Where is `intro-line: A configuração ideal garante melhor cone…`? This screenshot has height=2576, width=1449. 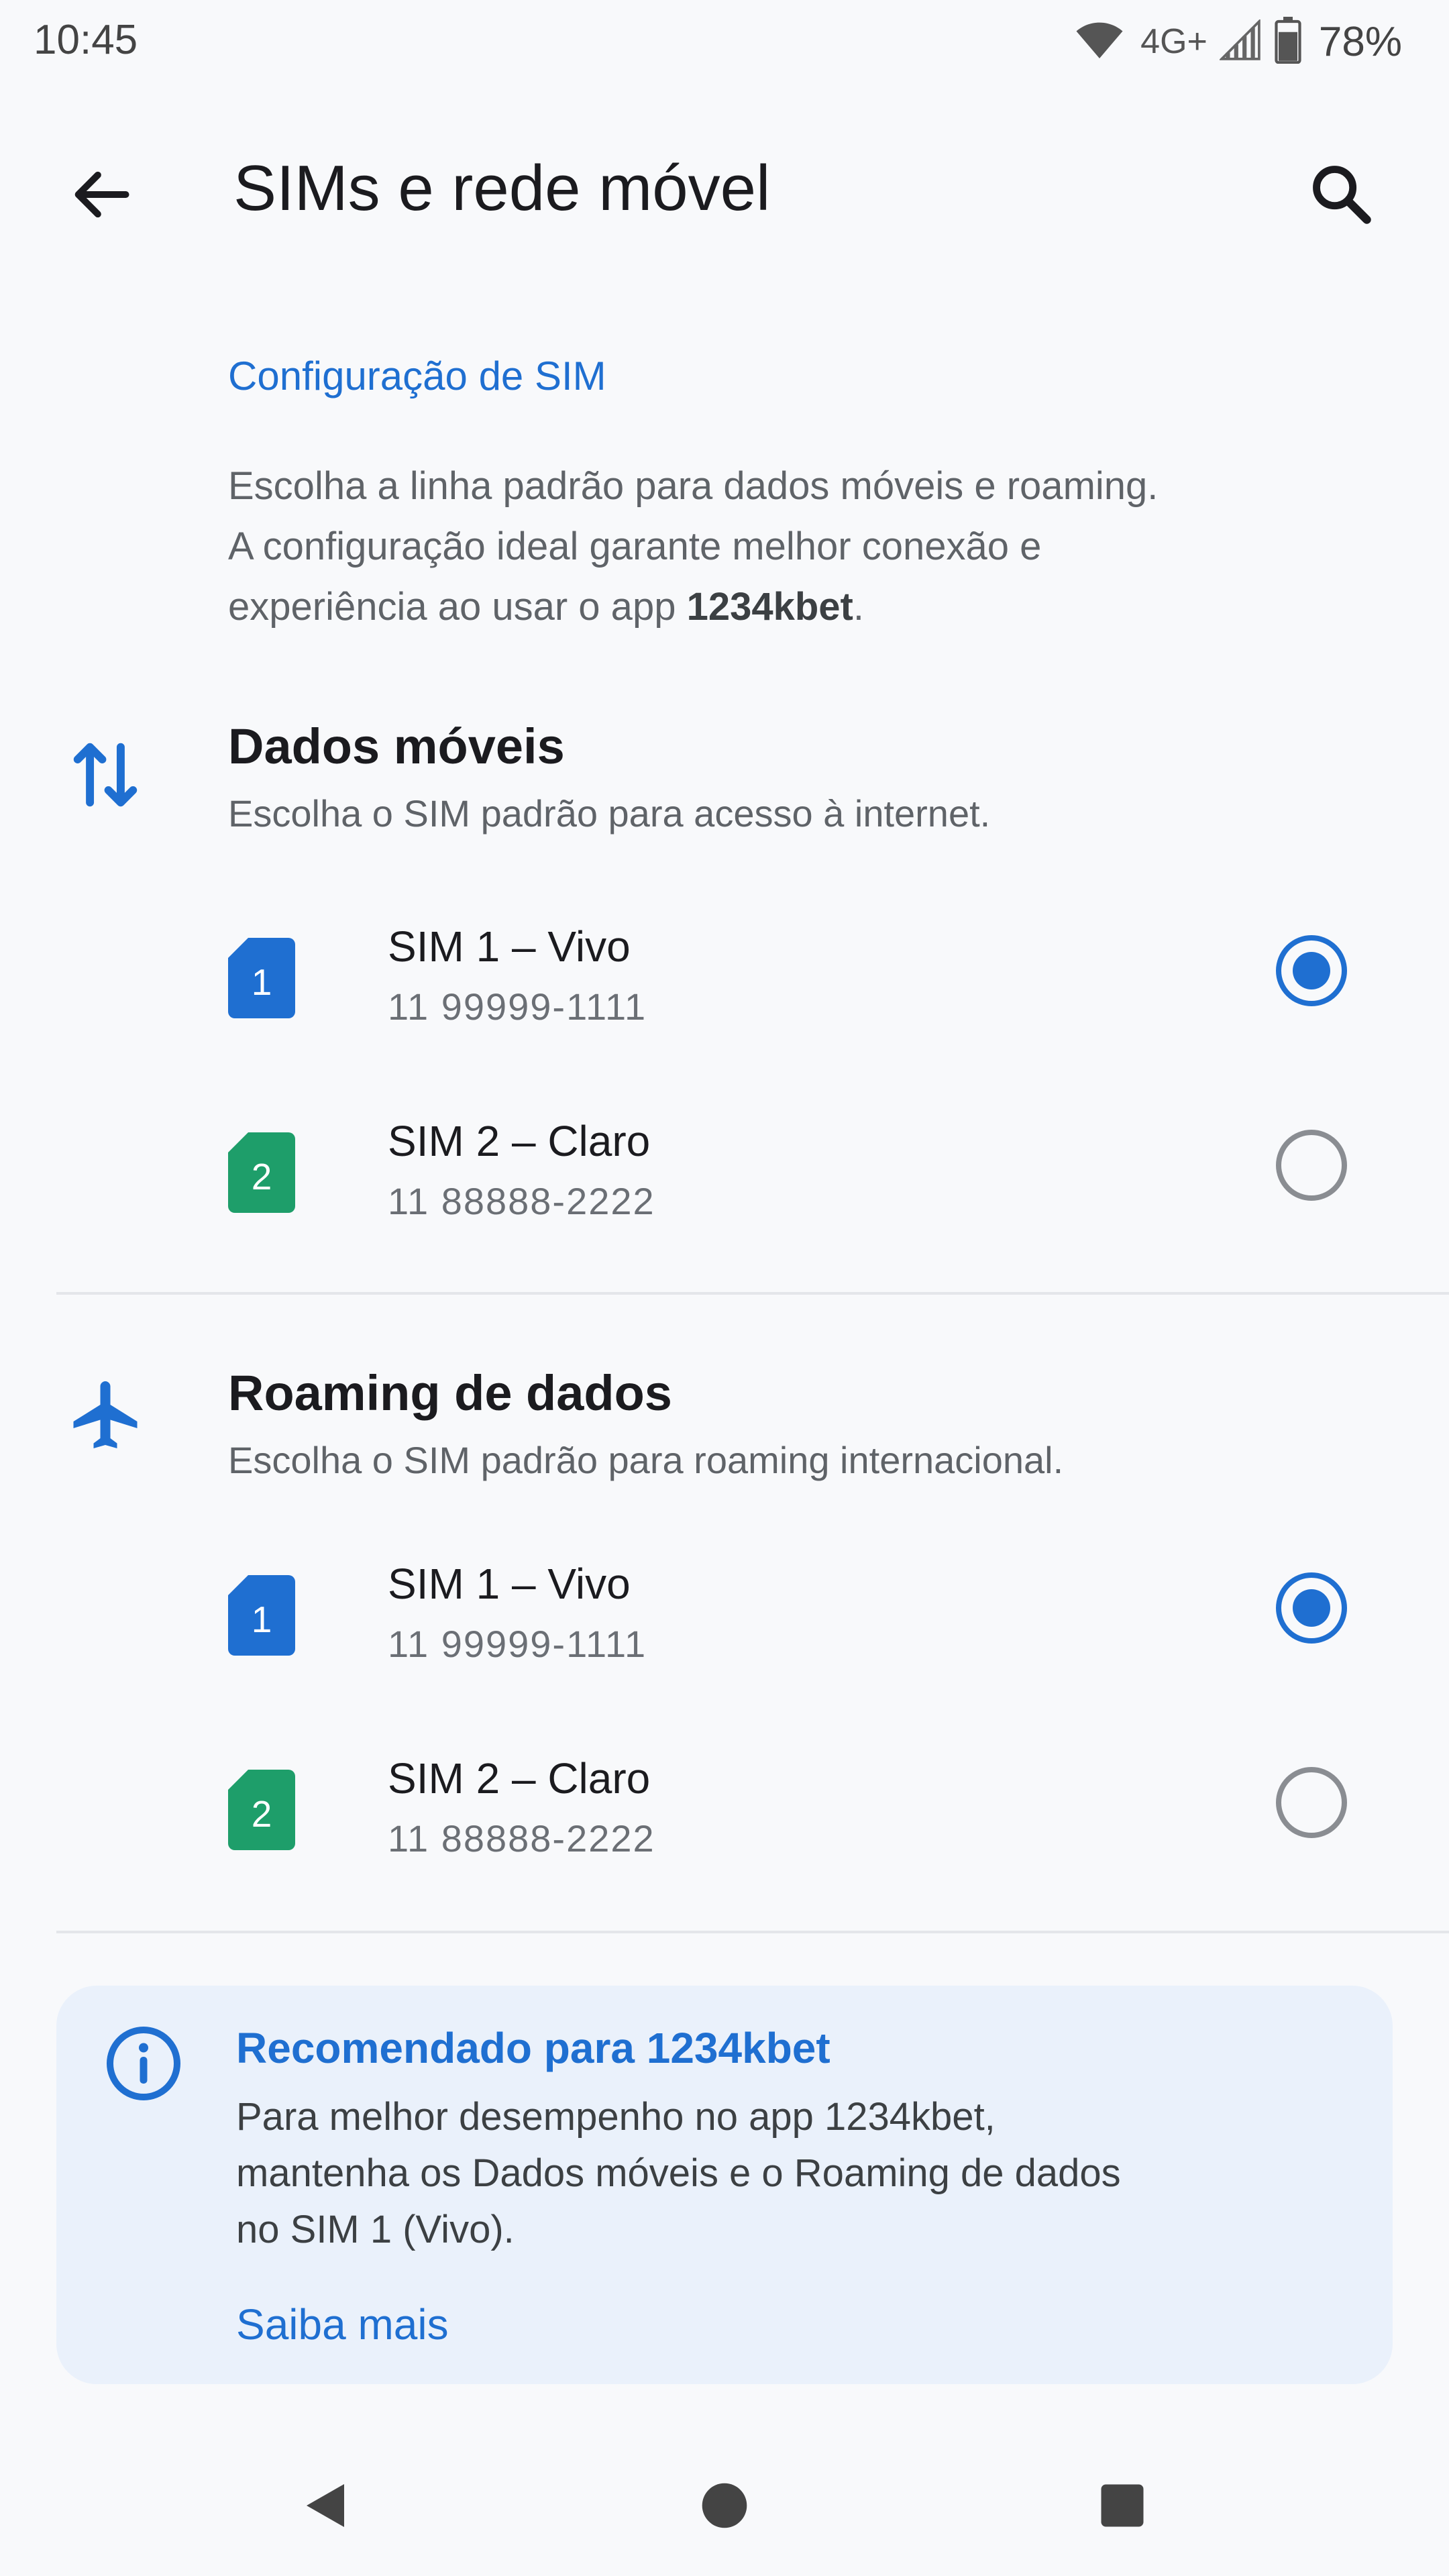
intro-line: A configuração ideal garante melhor cone… is located at coordinates (635, 546).